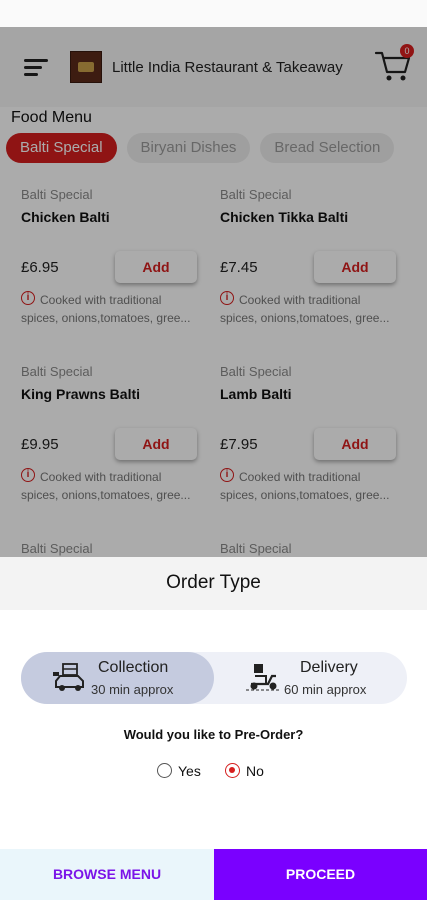 Image resolution: width=427 pixels, height=900 pixels. Describe the element at coordinates (320, 874) in the screenshot. I see `proceed-button: PROCEED` at that location.